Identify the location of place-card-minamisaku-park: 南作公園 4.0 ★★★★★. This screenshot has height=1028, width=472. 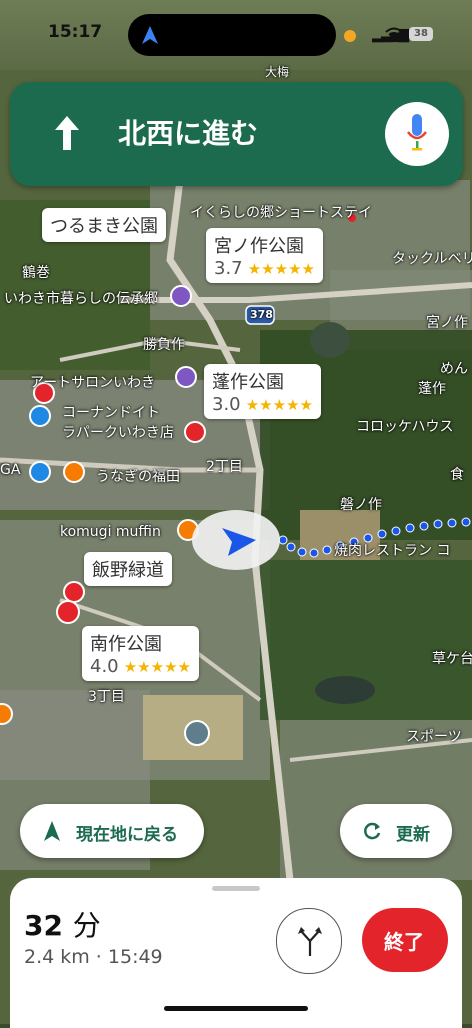
(140, 653).